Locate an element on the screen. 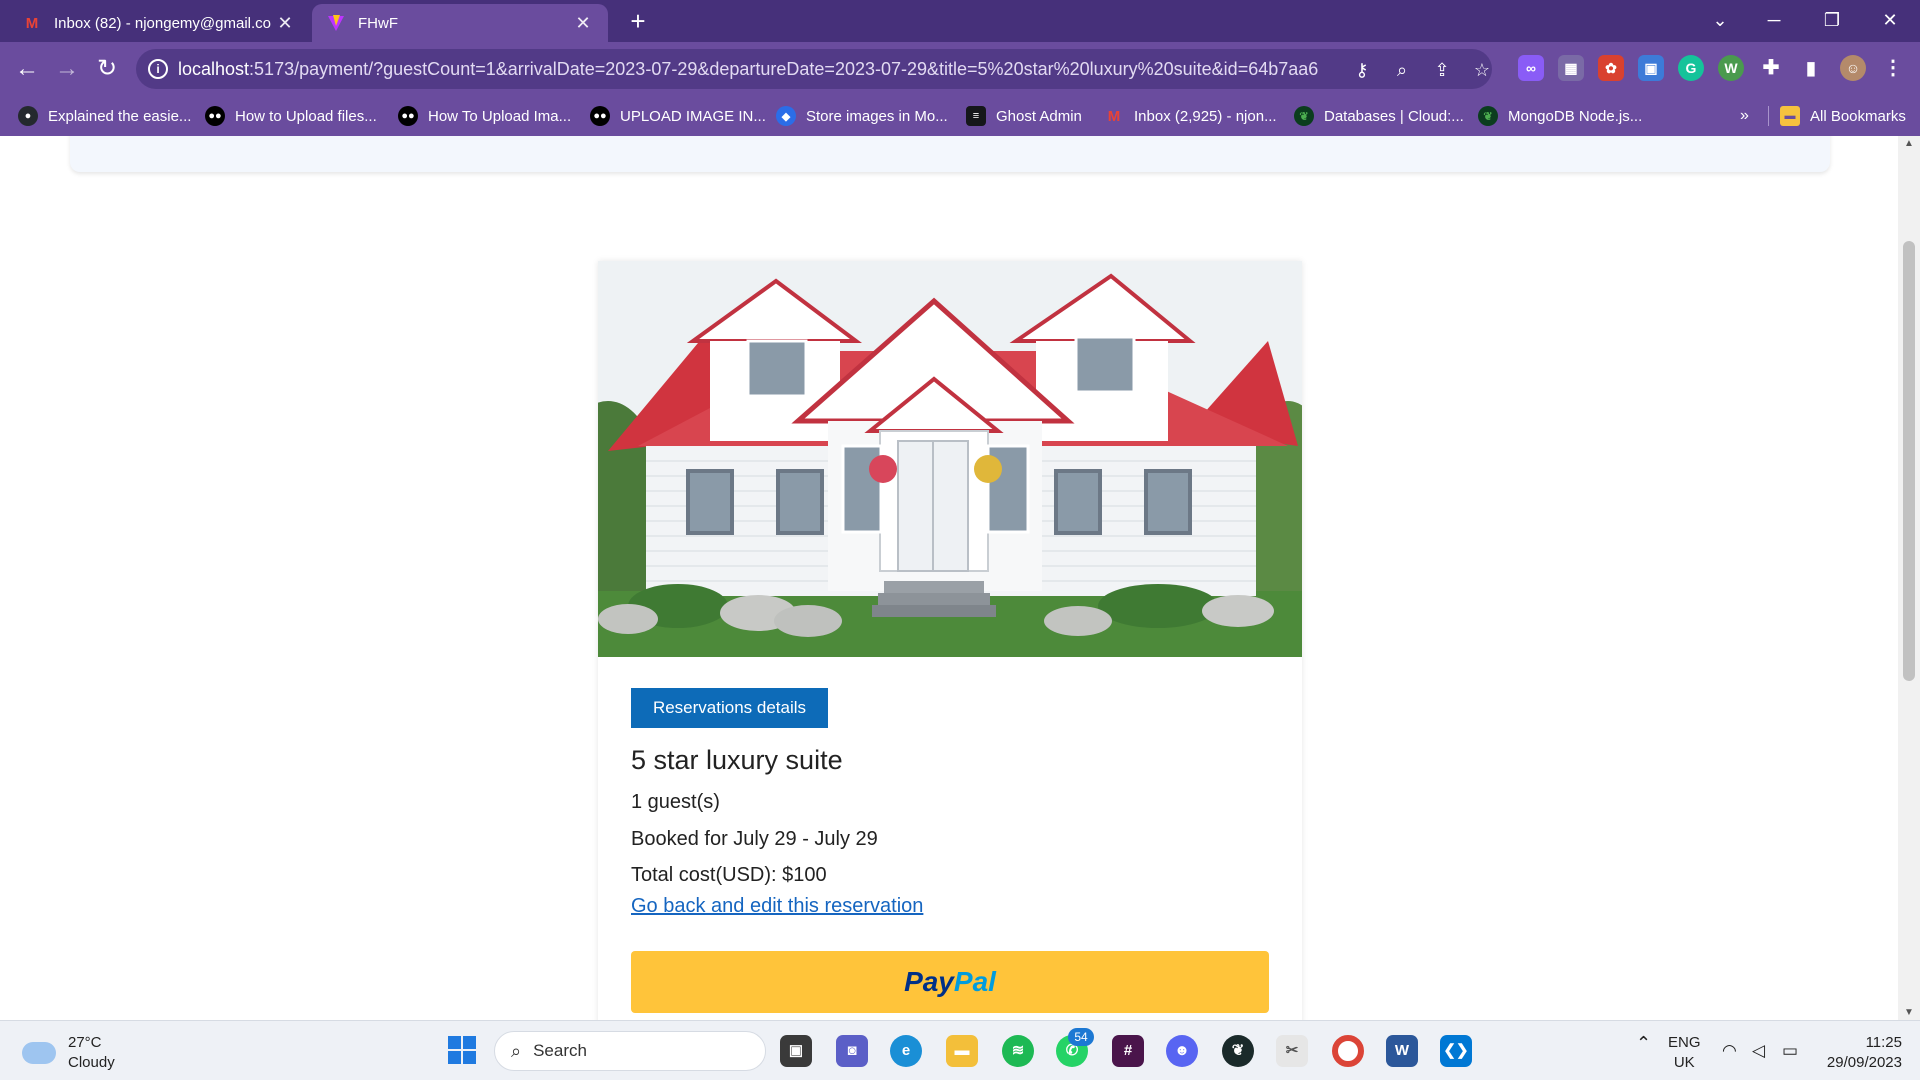  region: UK is located at coordinates (1684, 1062).